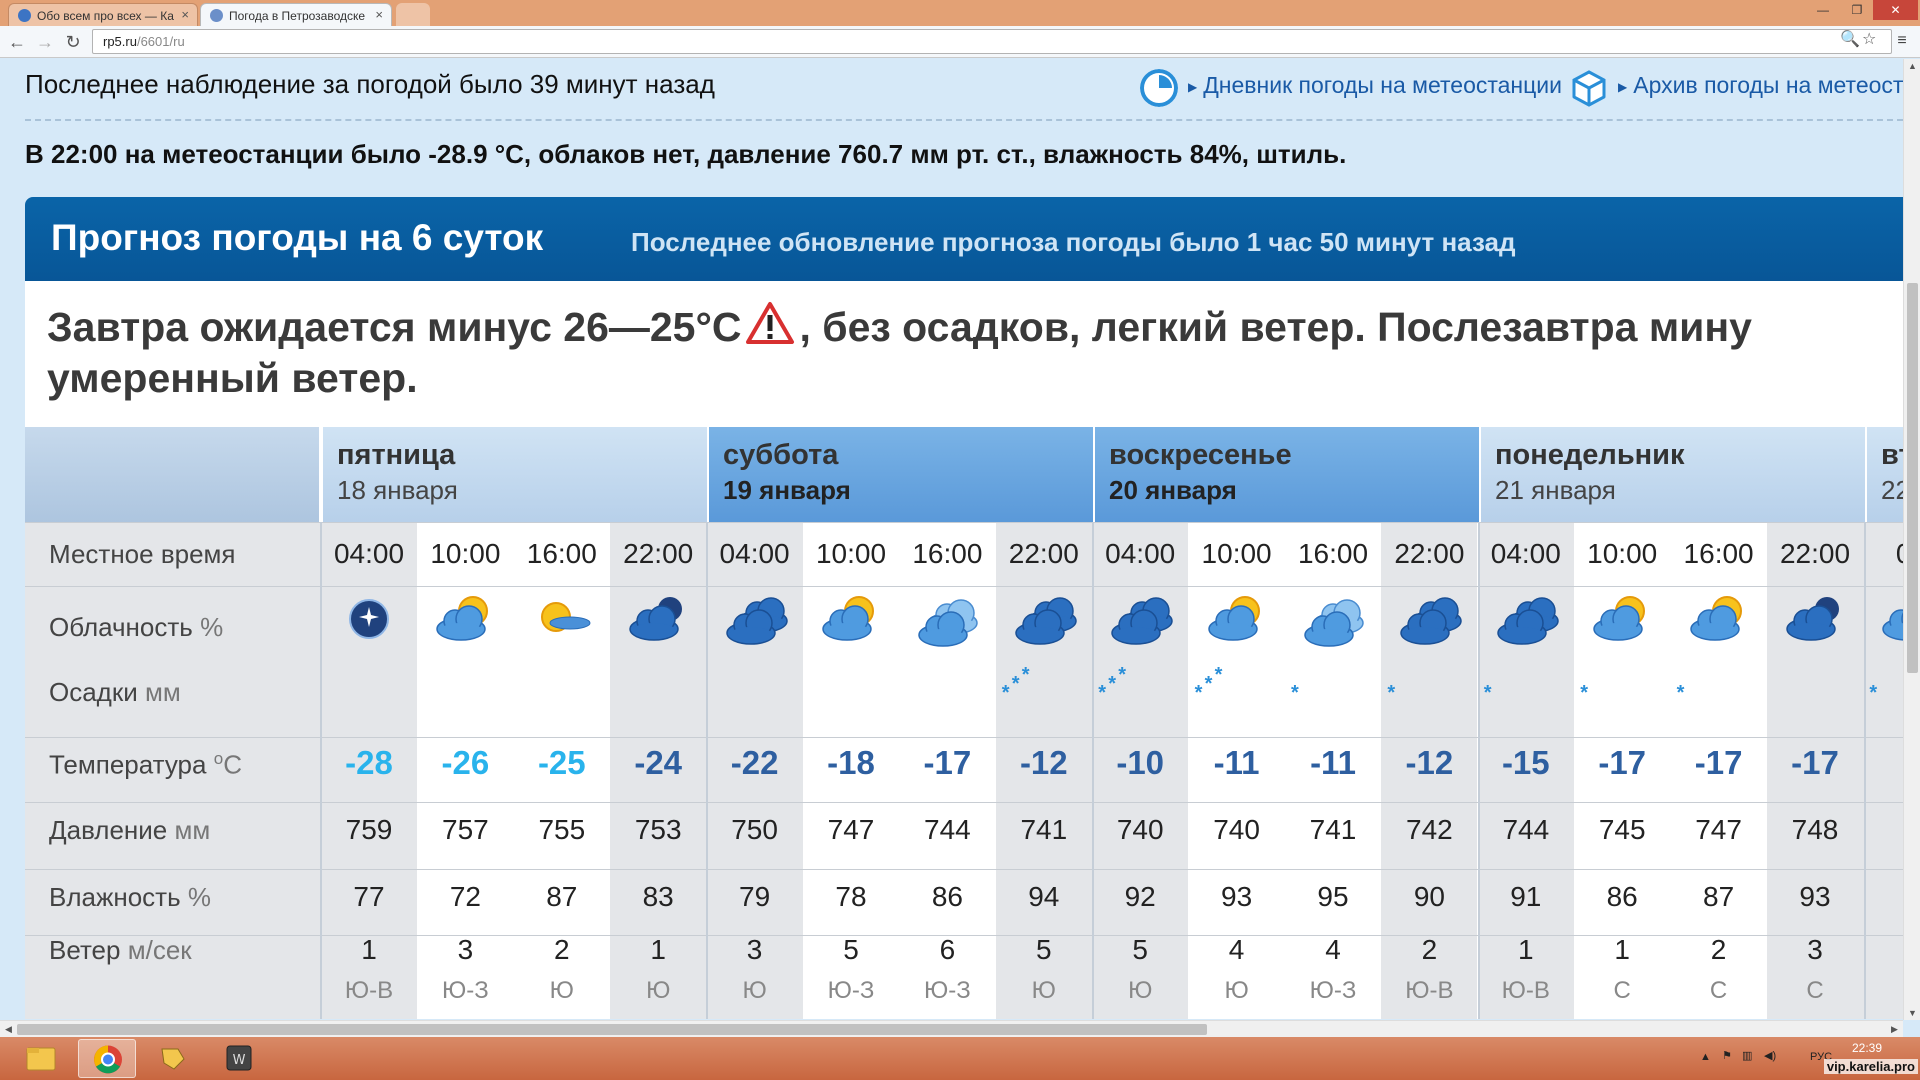  I want to click on sun-cloud-icon, so click(562, 619).